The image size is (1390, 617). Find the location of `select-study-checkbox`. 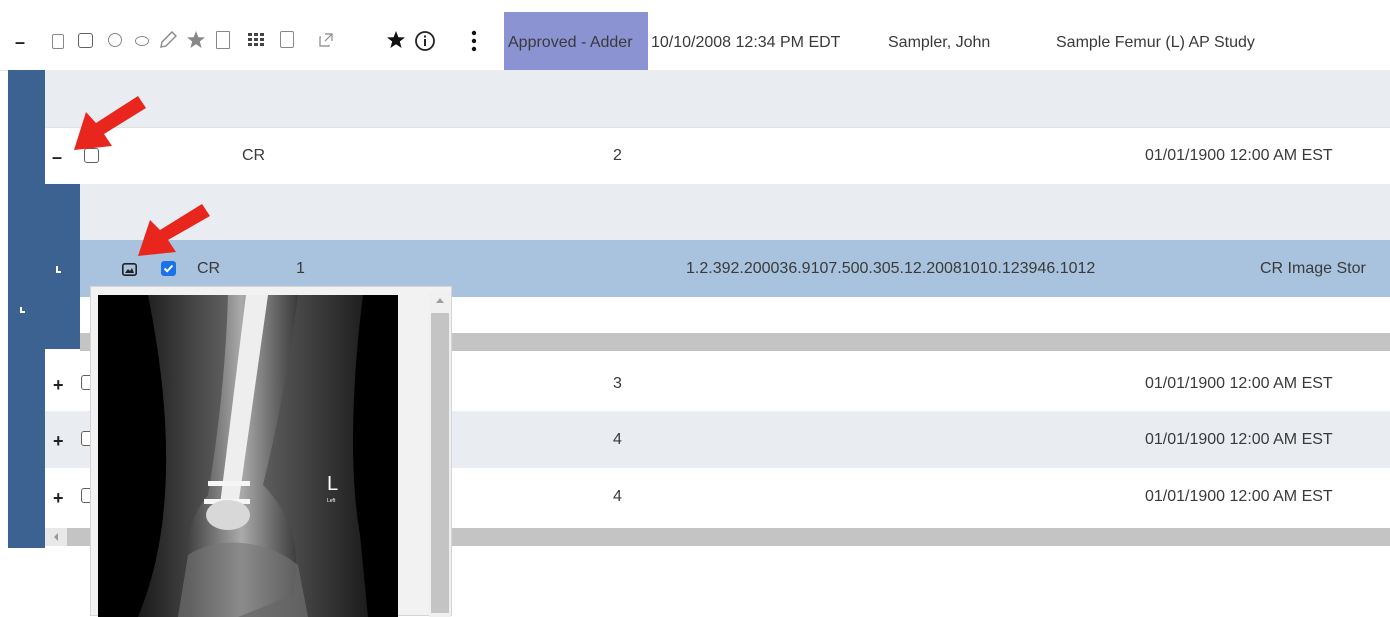

select-study-checkbox is located at coordinates (85, 40).